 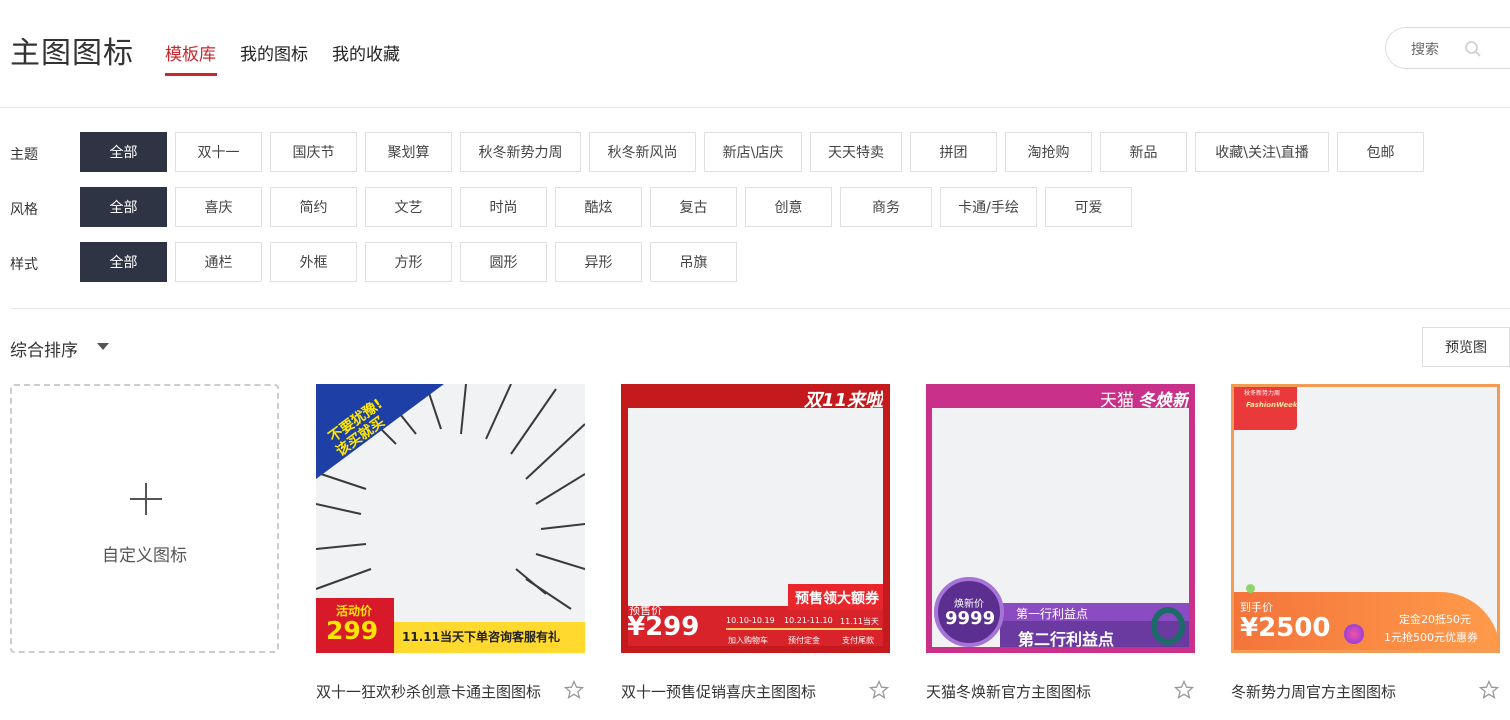 I want to click on filter-chip-style: 酷炫, so click(x=598, y=207).